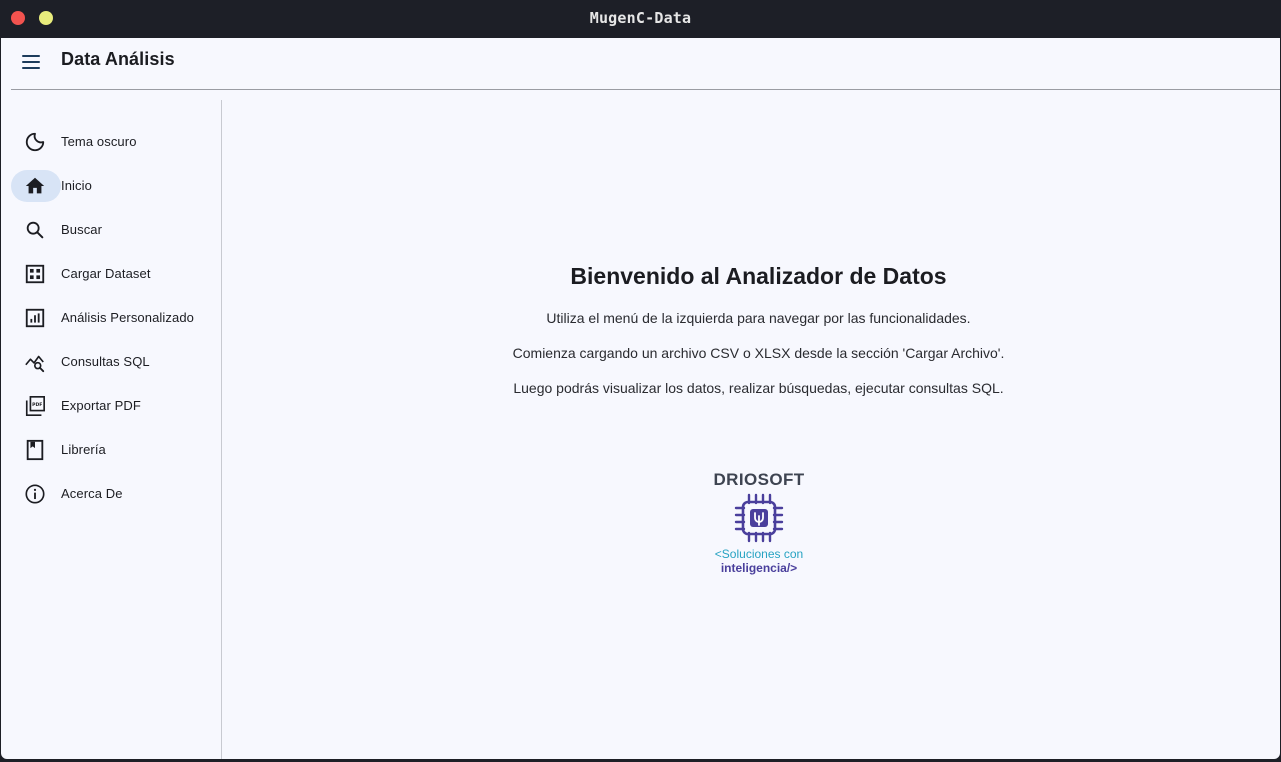 The image size is (1281, 762). Describe the element at coordinates (35, 318) in the screenshot. I see `bar-chart-icon` at that location.